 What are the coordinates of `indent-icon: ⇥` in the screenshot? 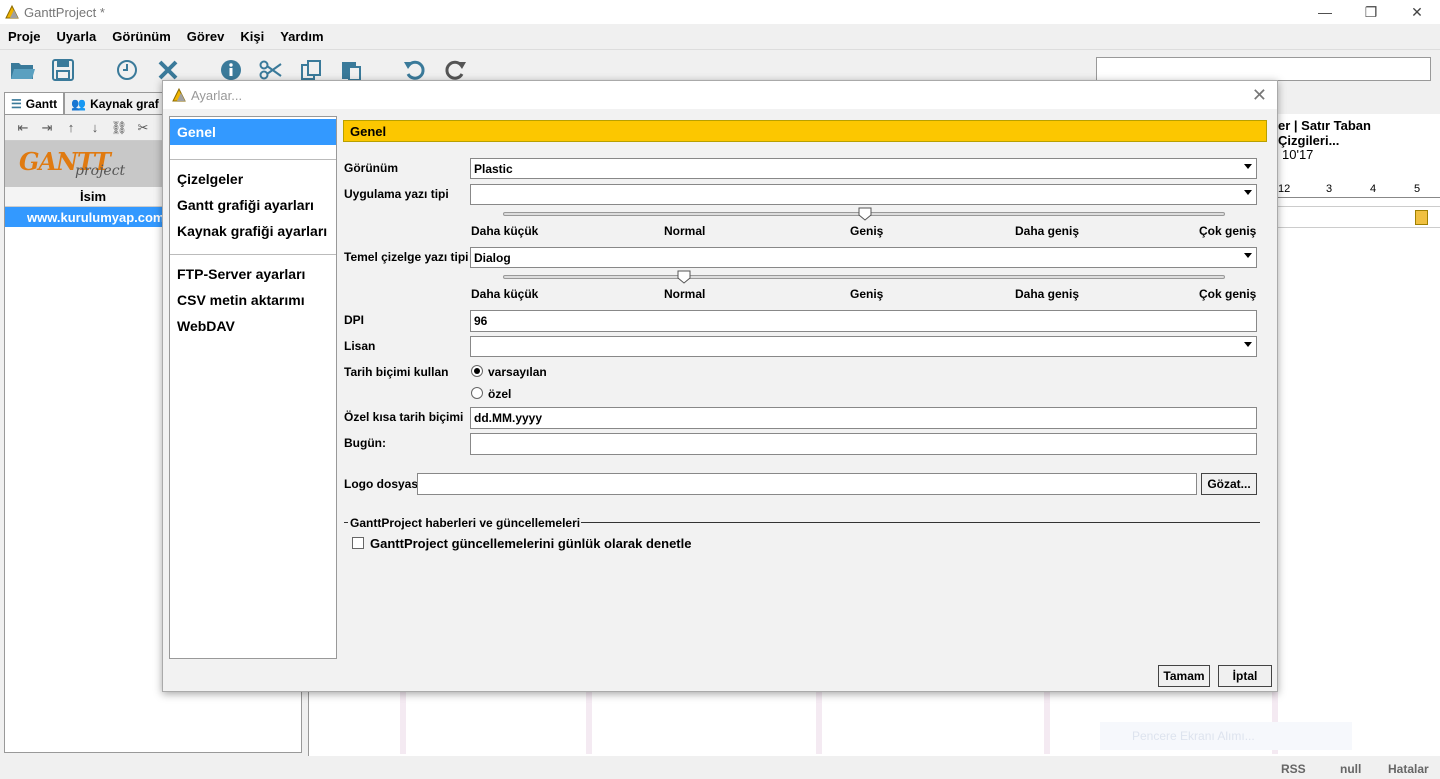 It's located at (47, 128).